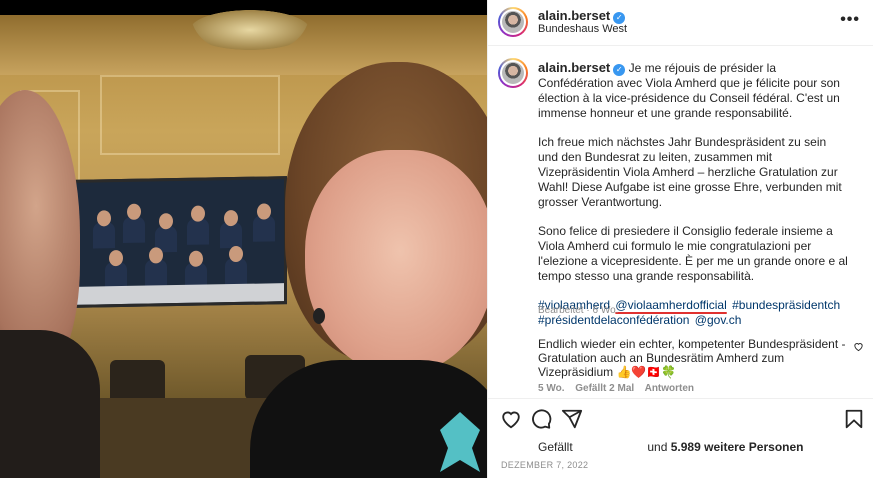 The width and height of the screenshot is (873, 478). What do you see at coordinates (786, 305) in the screenshot?
I see `hashtag-link: #bundespräsidentch` at bounding box center [786, 305].